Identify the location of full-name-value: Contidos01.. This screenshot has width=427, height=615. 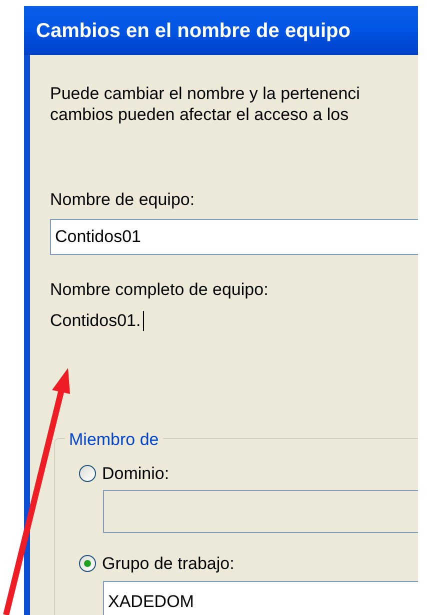
(95, 321).